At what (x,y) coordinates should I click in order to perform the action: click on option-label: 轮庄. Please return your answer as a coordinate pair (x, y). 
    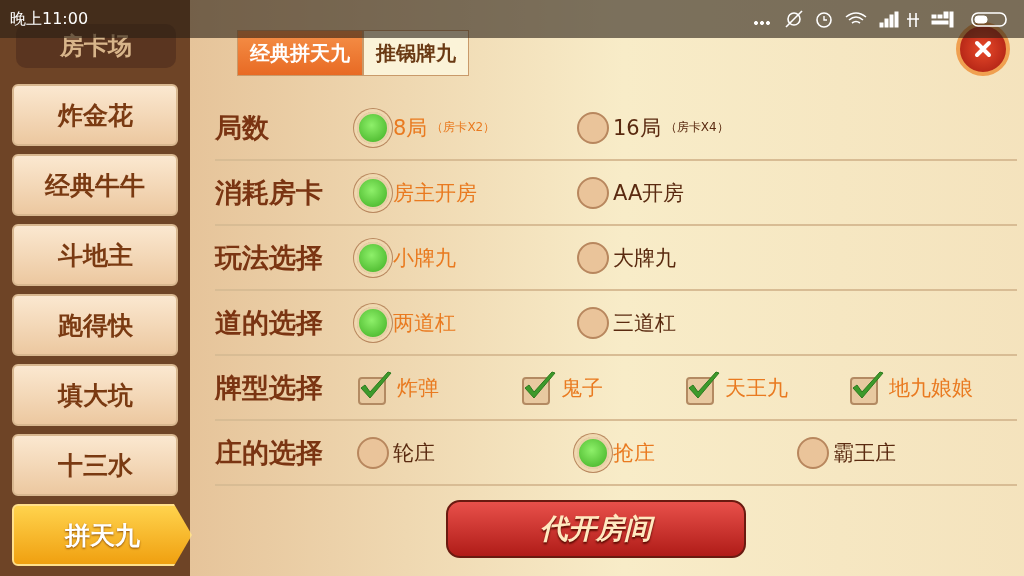
    Looking at the image, I should click on (414, 453).